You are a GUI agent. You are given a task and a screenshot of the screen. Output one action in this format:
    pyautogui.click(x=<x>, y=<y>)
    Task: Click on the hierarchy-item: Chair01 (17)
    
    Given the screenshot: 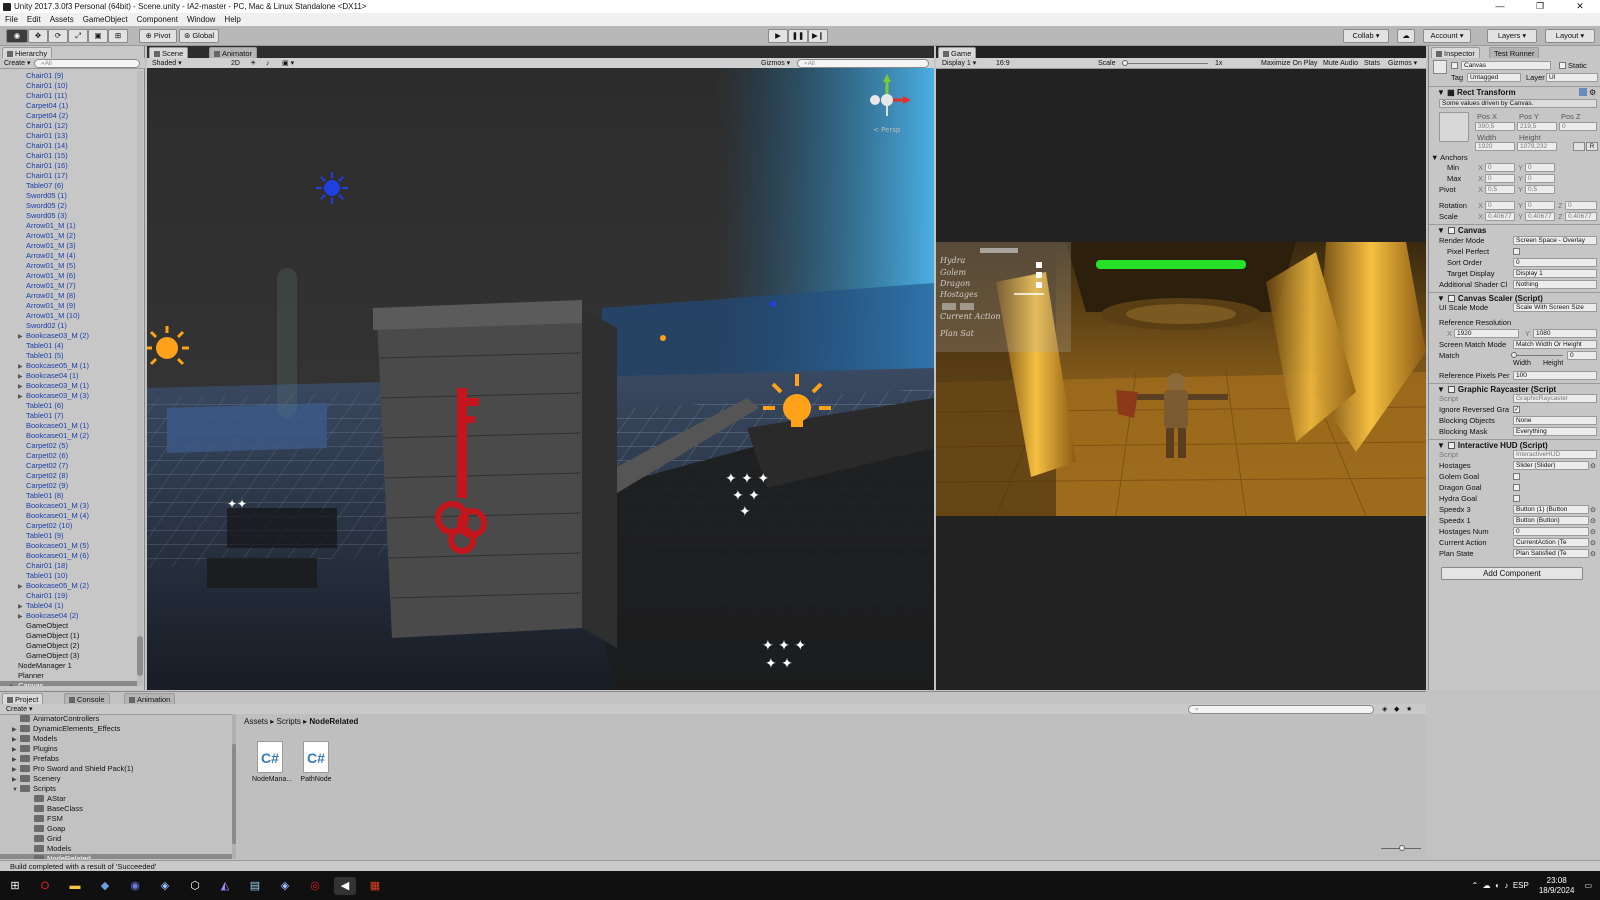 What is the action you would take?
    pyautogui.click(x=69, y=176)
    